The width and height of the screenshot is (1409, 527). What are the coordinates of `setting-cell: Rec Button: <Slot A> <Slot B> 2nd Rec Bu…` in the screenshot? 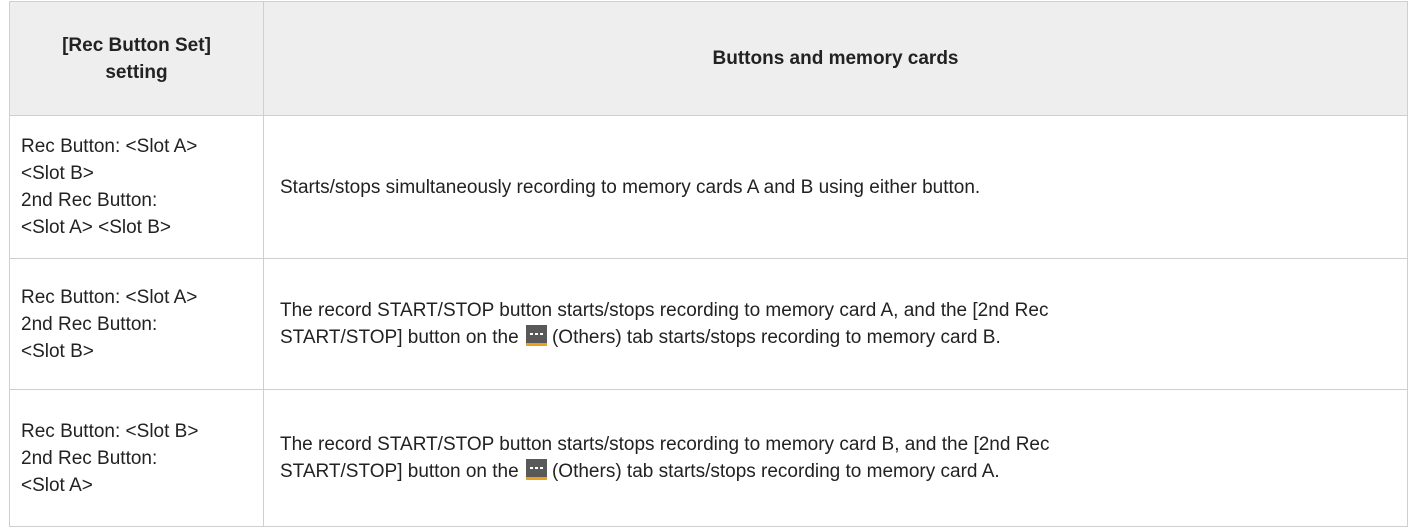 It's located at (136, 187).